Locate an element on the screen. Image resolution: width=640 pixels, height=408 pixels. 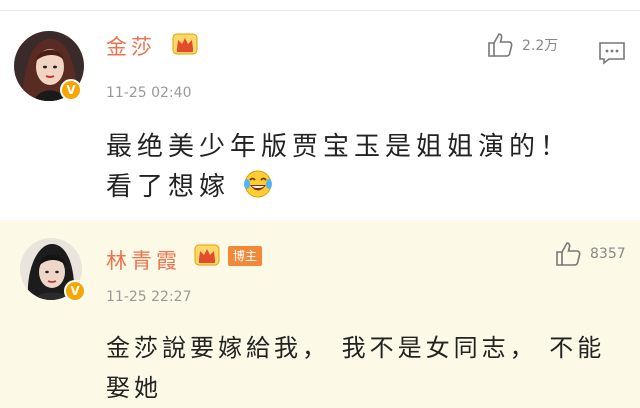
timestamp: 11-25 02:40 is located at coordinates (149, 93).